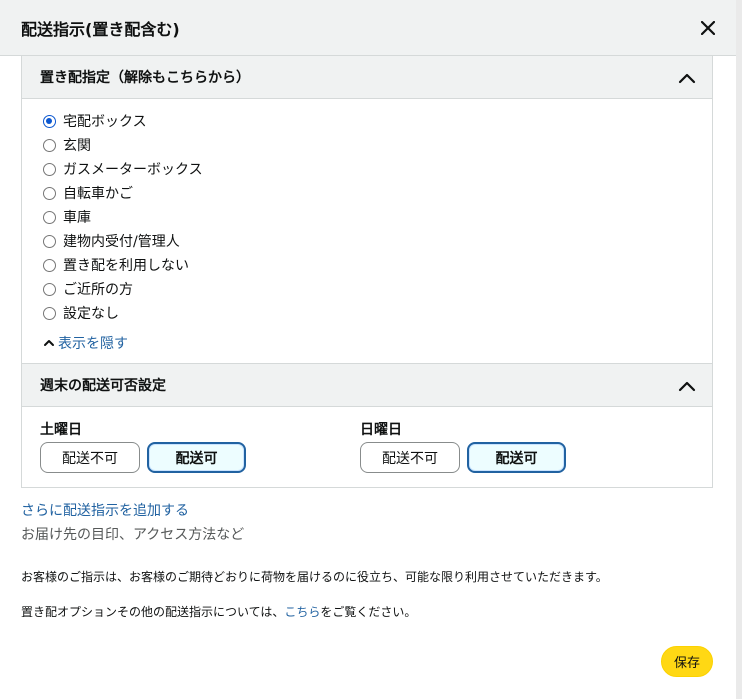 The width and height of the screenshot is (742, 699). What do you see at coordinates (377, 343) in the screenshot?
I see `hide-options-link: 表示を隠す` at bounding box center [377, 343].